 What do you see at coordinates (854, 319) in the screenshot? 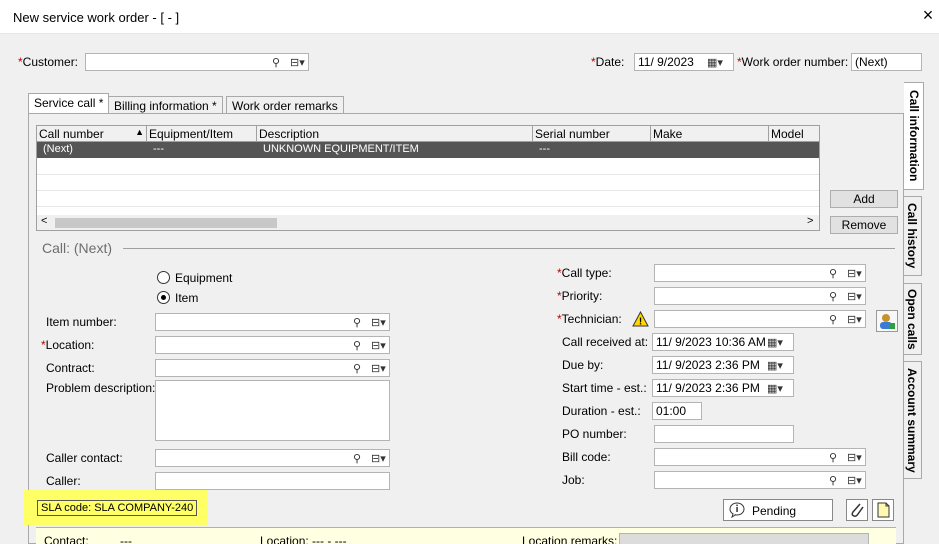
I see `technician-dropdown-icon: ⊟▾` at bounding box center [854, 319].